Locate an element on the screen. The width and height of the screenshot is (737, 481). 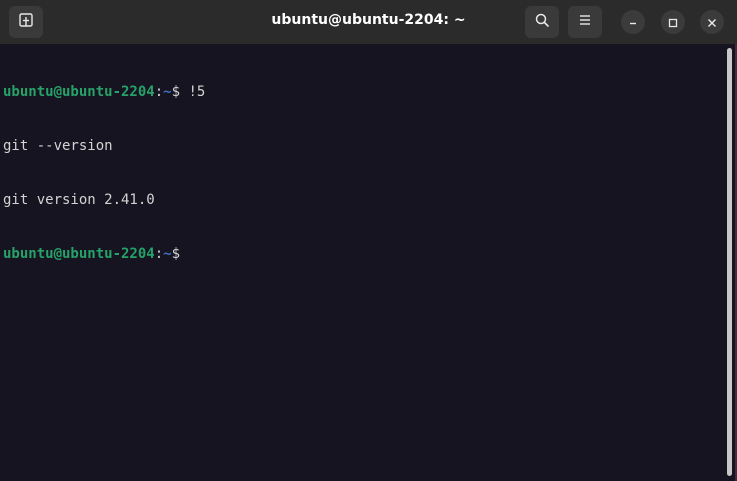
maximize-icon is located at coordinates (673, 22).